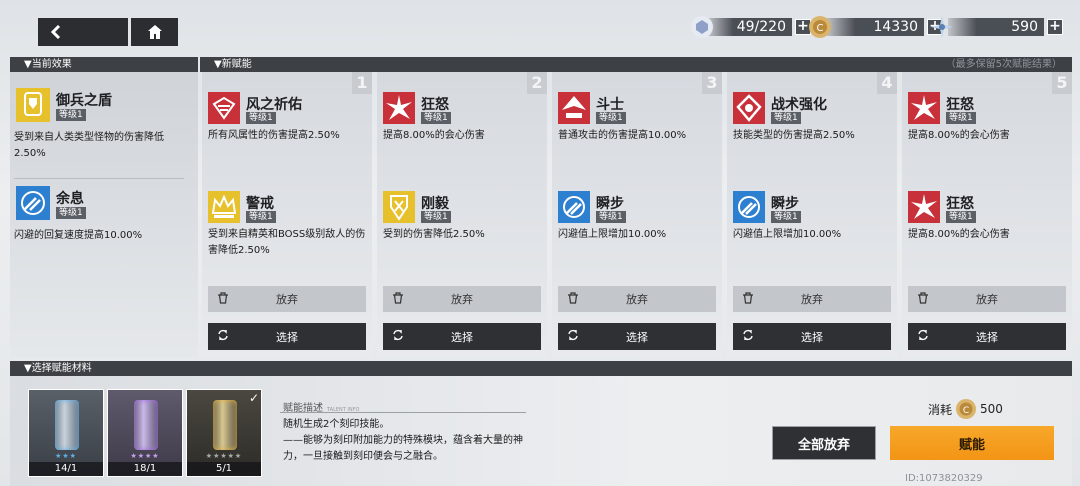 The height and width of the screenshot is (486, 1080). What do you see at coordinates (799, 105) in the screenshot?
I see `talent-name: 战术强化` at bounding box center [799, 105].